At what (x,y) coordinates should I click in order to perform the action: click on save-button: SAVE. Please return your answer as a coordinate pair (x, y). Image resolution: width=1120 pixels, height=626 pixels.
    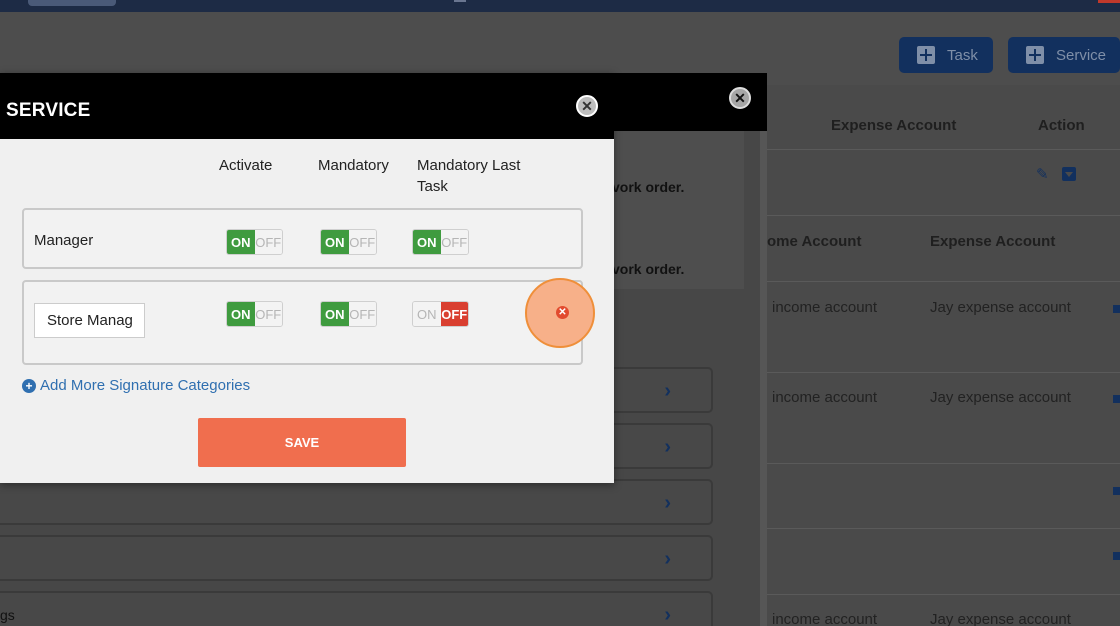
    Looking at the image, I should click on (302, 442).